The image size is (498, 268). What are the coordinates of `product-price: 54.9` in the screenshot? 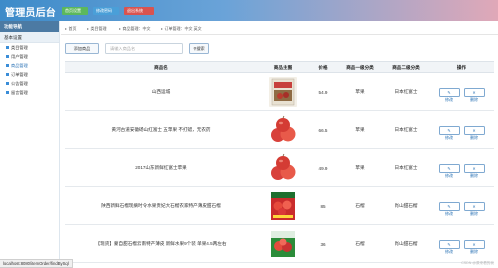 It's located at (323, 92).